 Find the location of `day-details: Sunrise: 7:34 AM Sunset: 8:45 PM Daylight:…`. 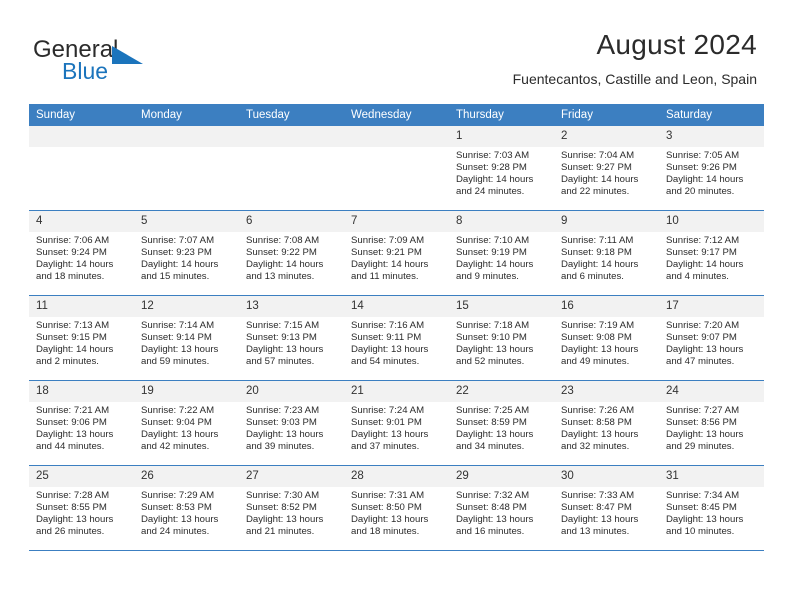

day-details: Sunrise: 7:34 AM Sunset: 8:45 PM Daylight:… is located at coordinates (711, 512).